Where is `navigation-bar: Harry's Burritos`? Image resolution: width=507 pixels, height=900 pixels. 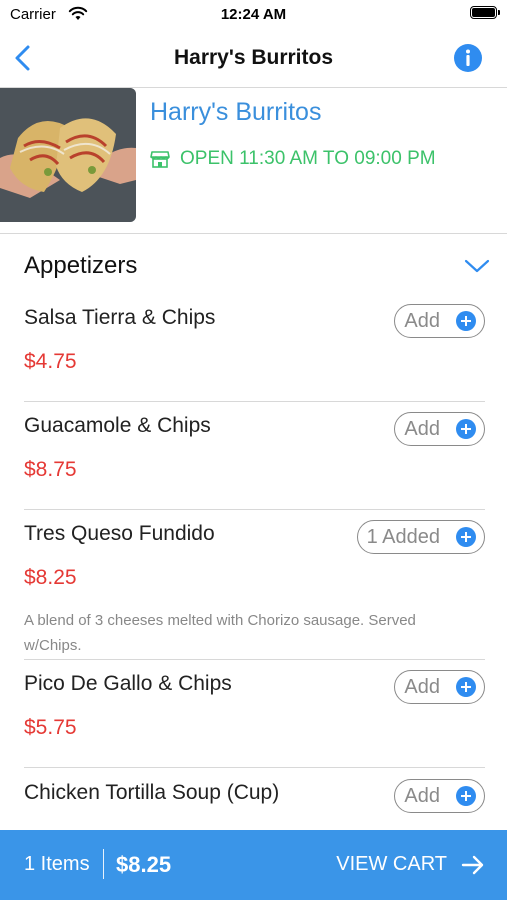
navigation-bar: Harry's Burritos is located at coordinates (253, 59).